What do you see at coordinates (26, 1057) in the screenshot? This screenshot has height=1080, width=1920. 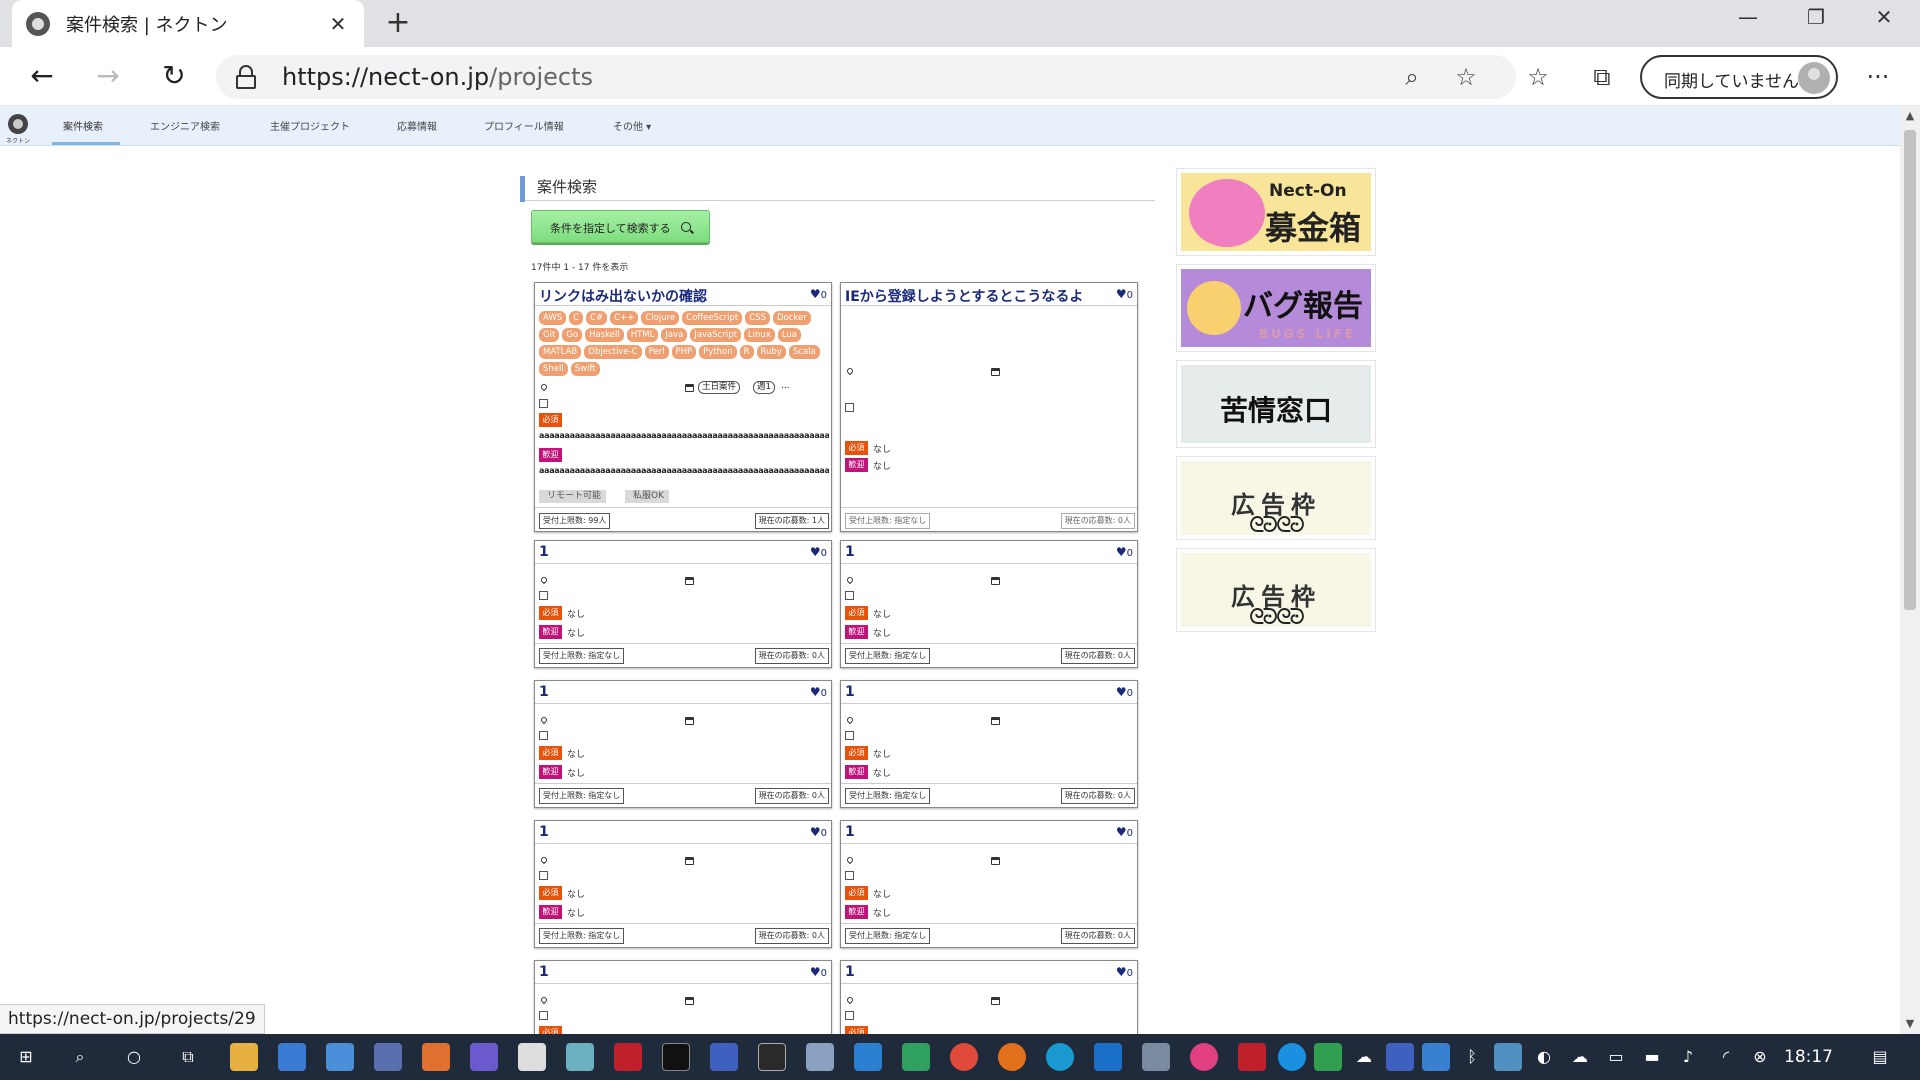 I see `windows-start-icon: ⊞` at bounding box center [26, 1057].